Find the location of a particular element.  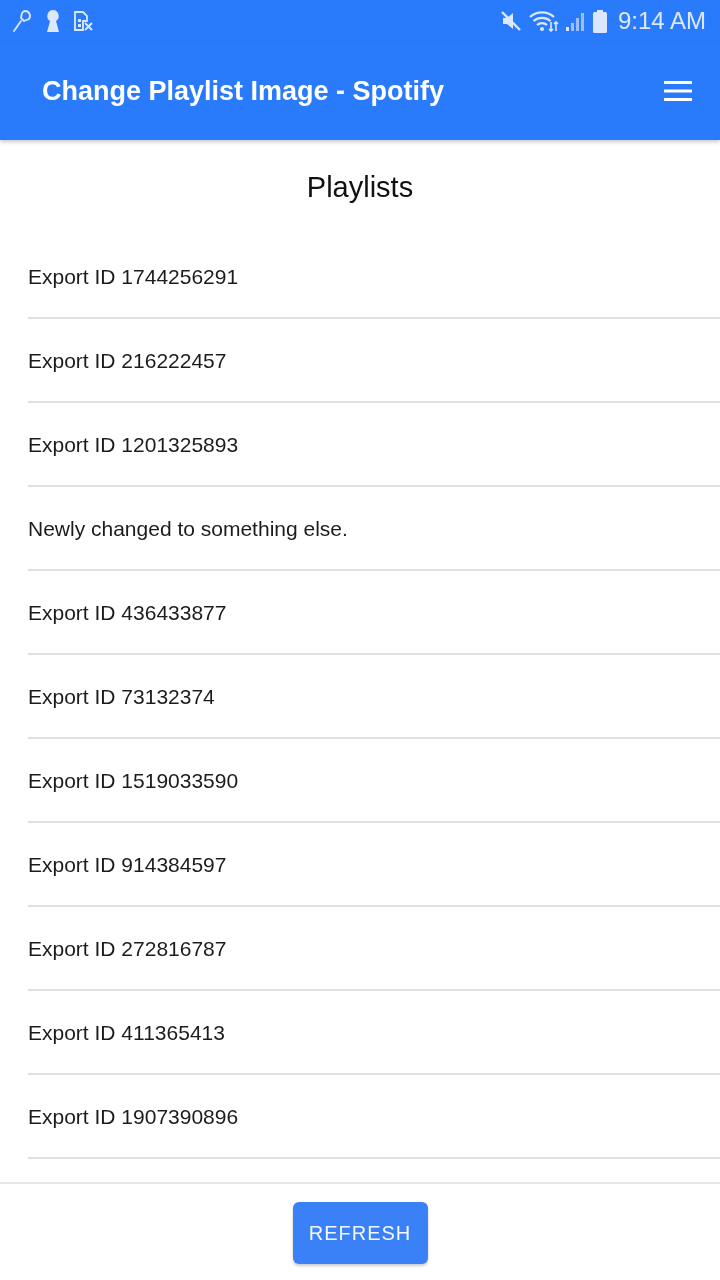

signal-icon is located at coordinates (575, 21).